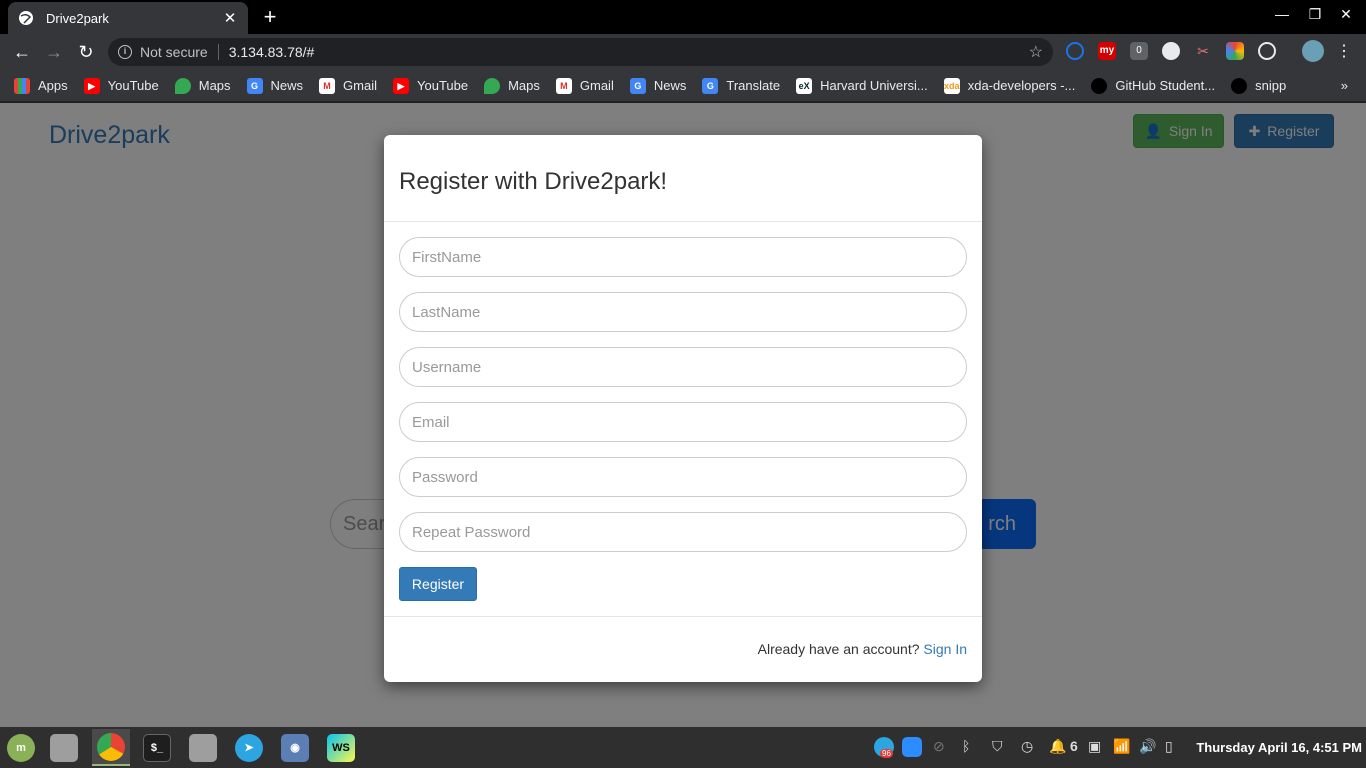 The height and width of the screenshot is (768, 1366). I want to click on field-placeholder: Password, so click(445, 477).